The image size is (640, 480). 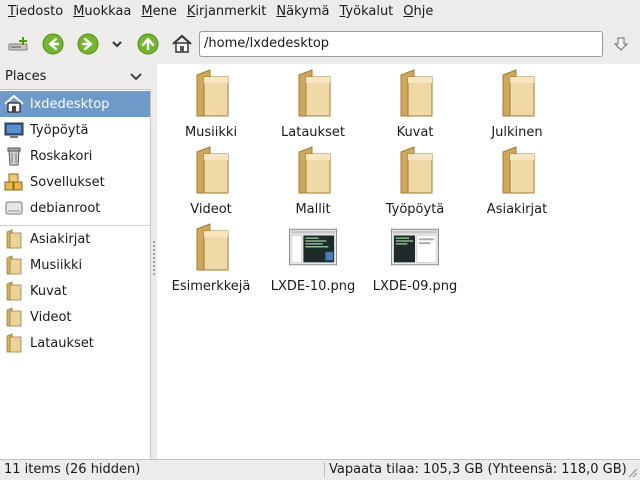 I want to click on forward-icon, so click(x=88, y=44).